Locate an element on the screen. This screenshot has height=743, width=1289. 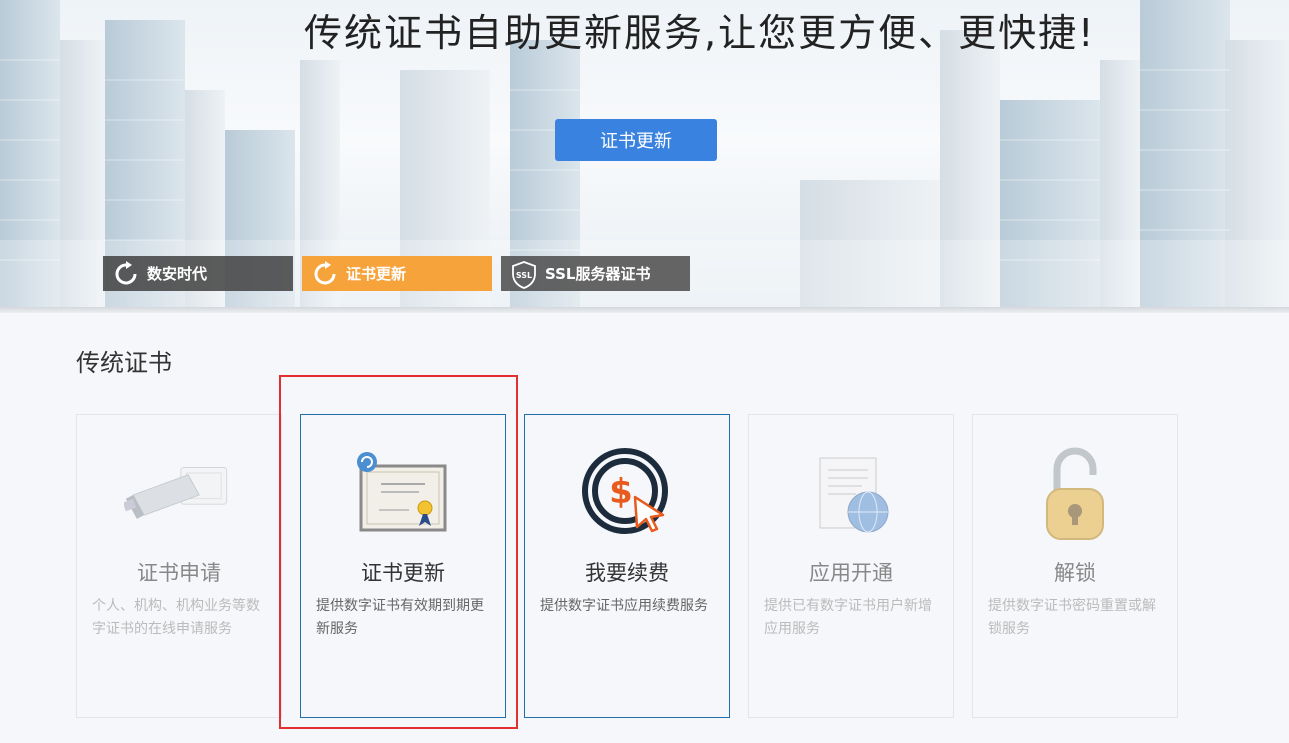
card-certificate-renew: 证书更新 提供数字证书有效期到期更新服务 is located at coordinates (403, 566).